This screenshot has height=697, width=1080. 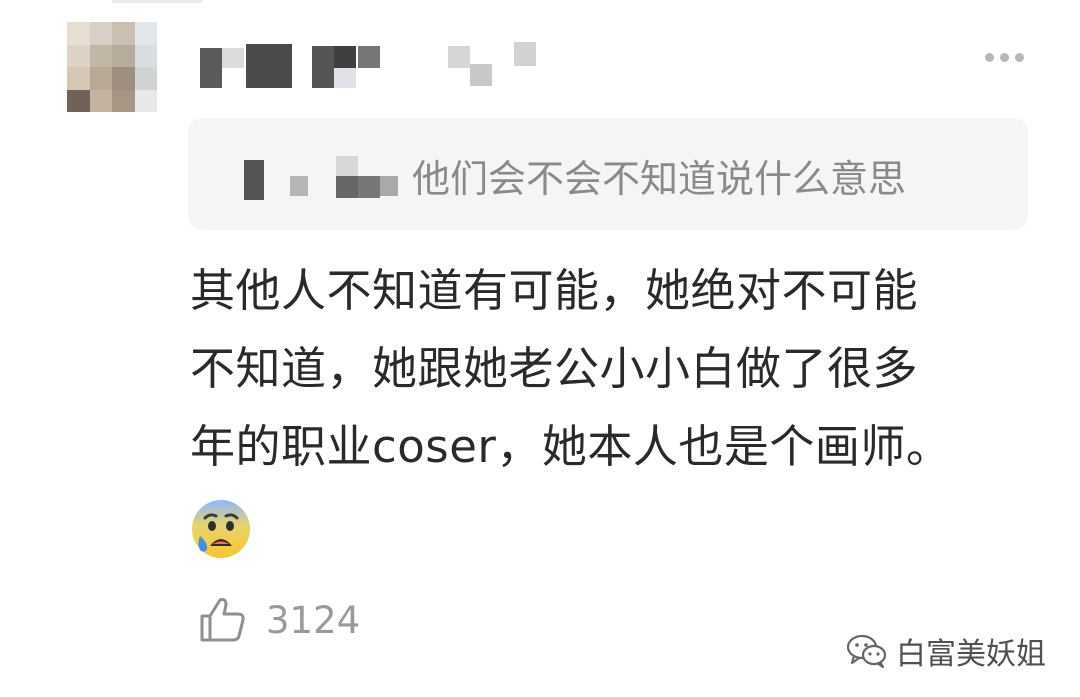 I want to click on more-options-button, so click(x=1004, y=57).